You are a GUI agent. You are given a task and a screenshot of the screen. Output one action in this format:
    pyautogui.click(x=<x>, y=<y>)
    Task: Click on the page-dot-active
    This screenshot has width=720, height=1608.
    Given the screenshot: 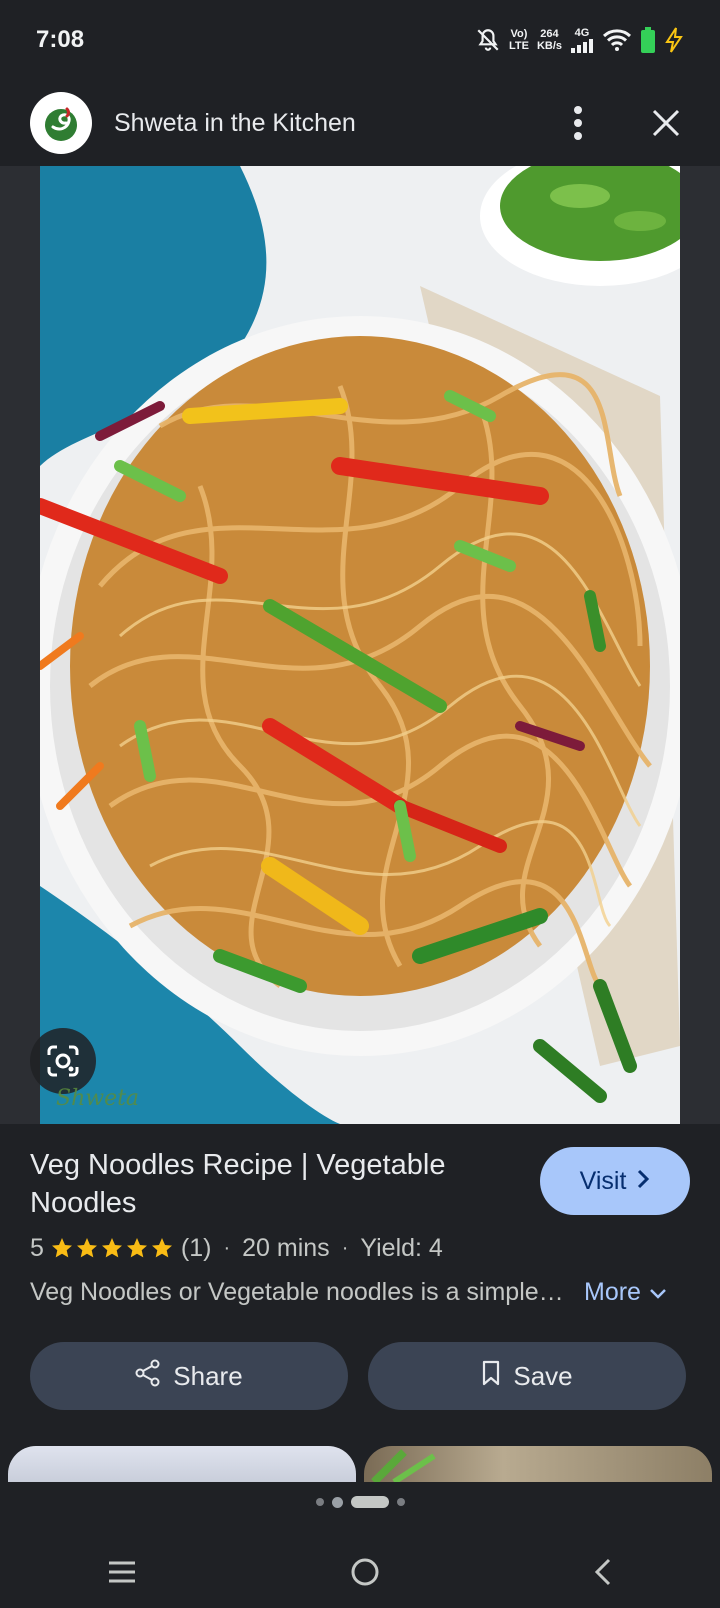 What is the action you would take?
    pyautogui.click(x=369, y=1502)
    